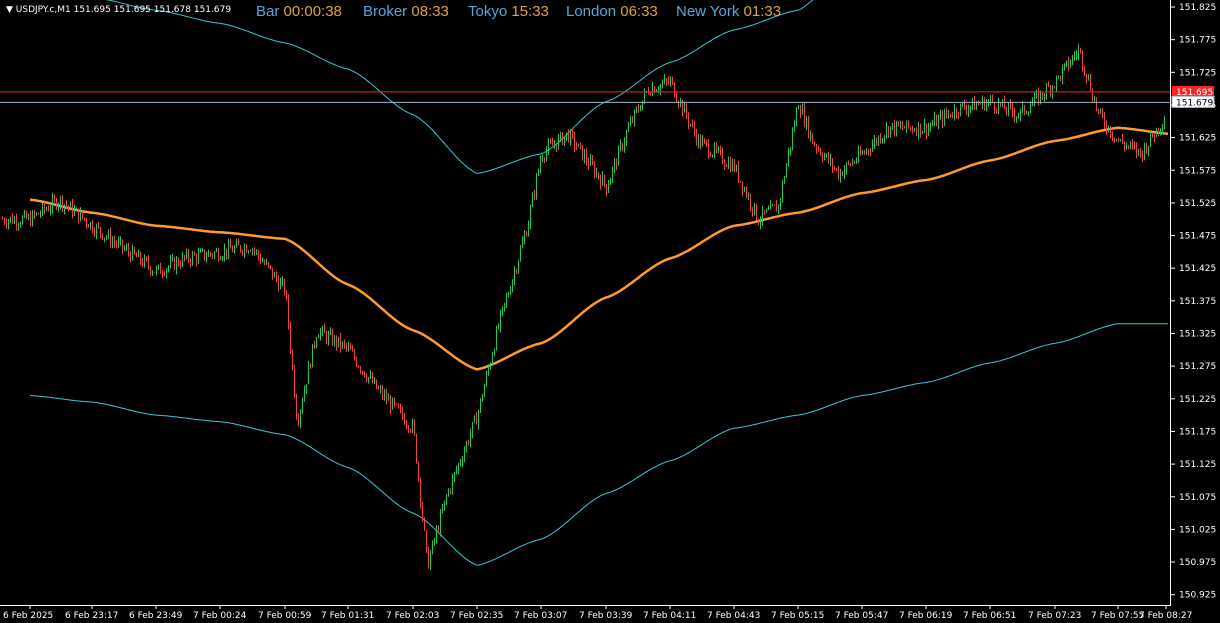 Image resolution: width=1220 pixels, height=623 pixels. What do you see at coordinates (1197, 8) in the screenshot?
I see `price-tick-label: 151.825` at bounding box center [1197, 8].